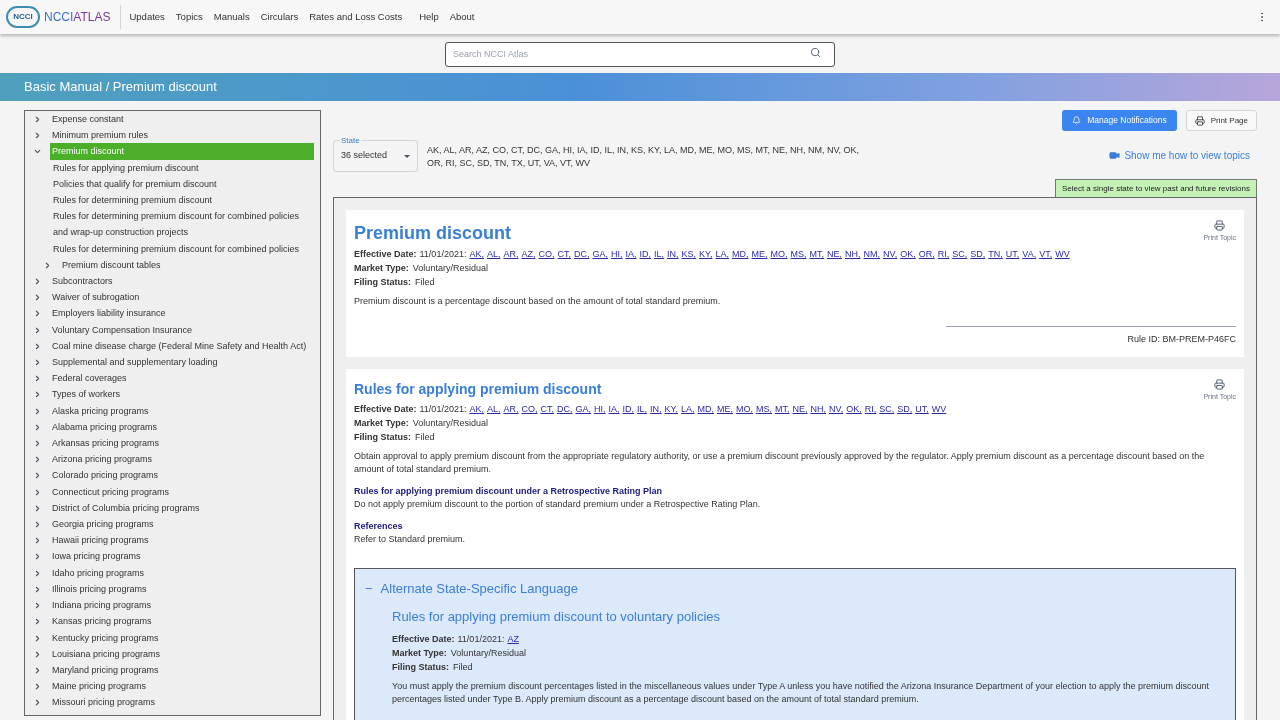  I want to click on state-link: NE,, so click(800, 409).